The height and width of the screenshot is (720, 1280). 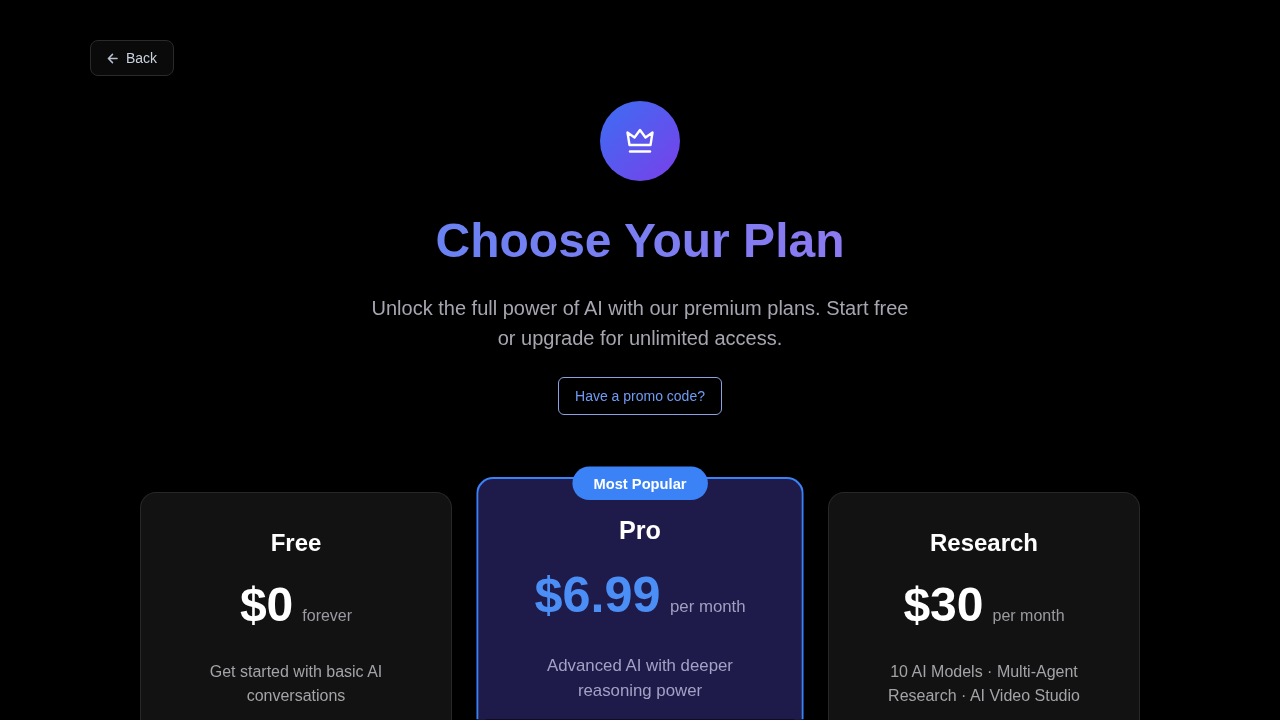 I want to click on price-period: forever, so click(x=327, y=616).